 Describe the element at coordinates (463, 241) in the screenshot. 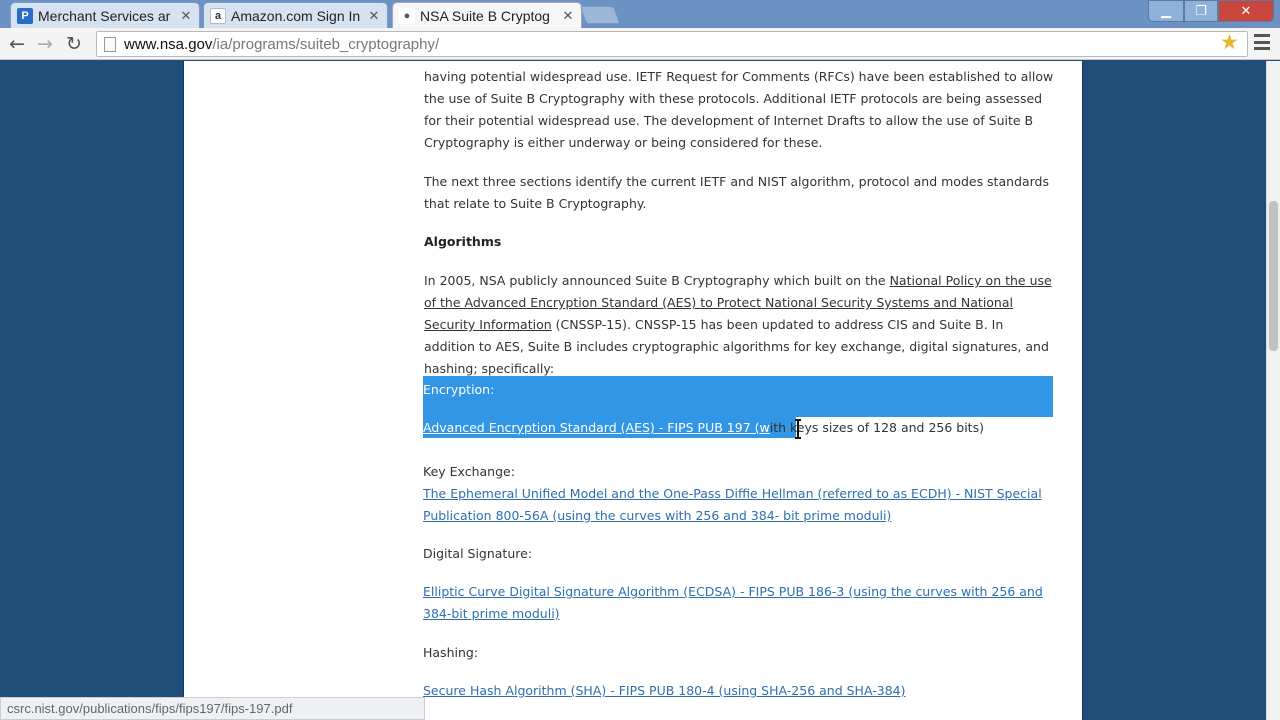

I see `heading-algorithms: Algorithms` at that location.